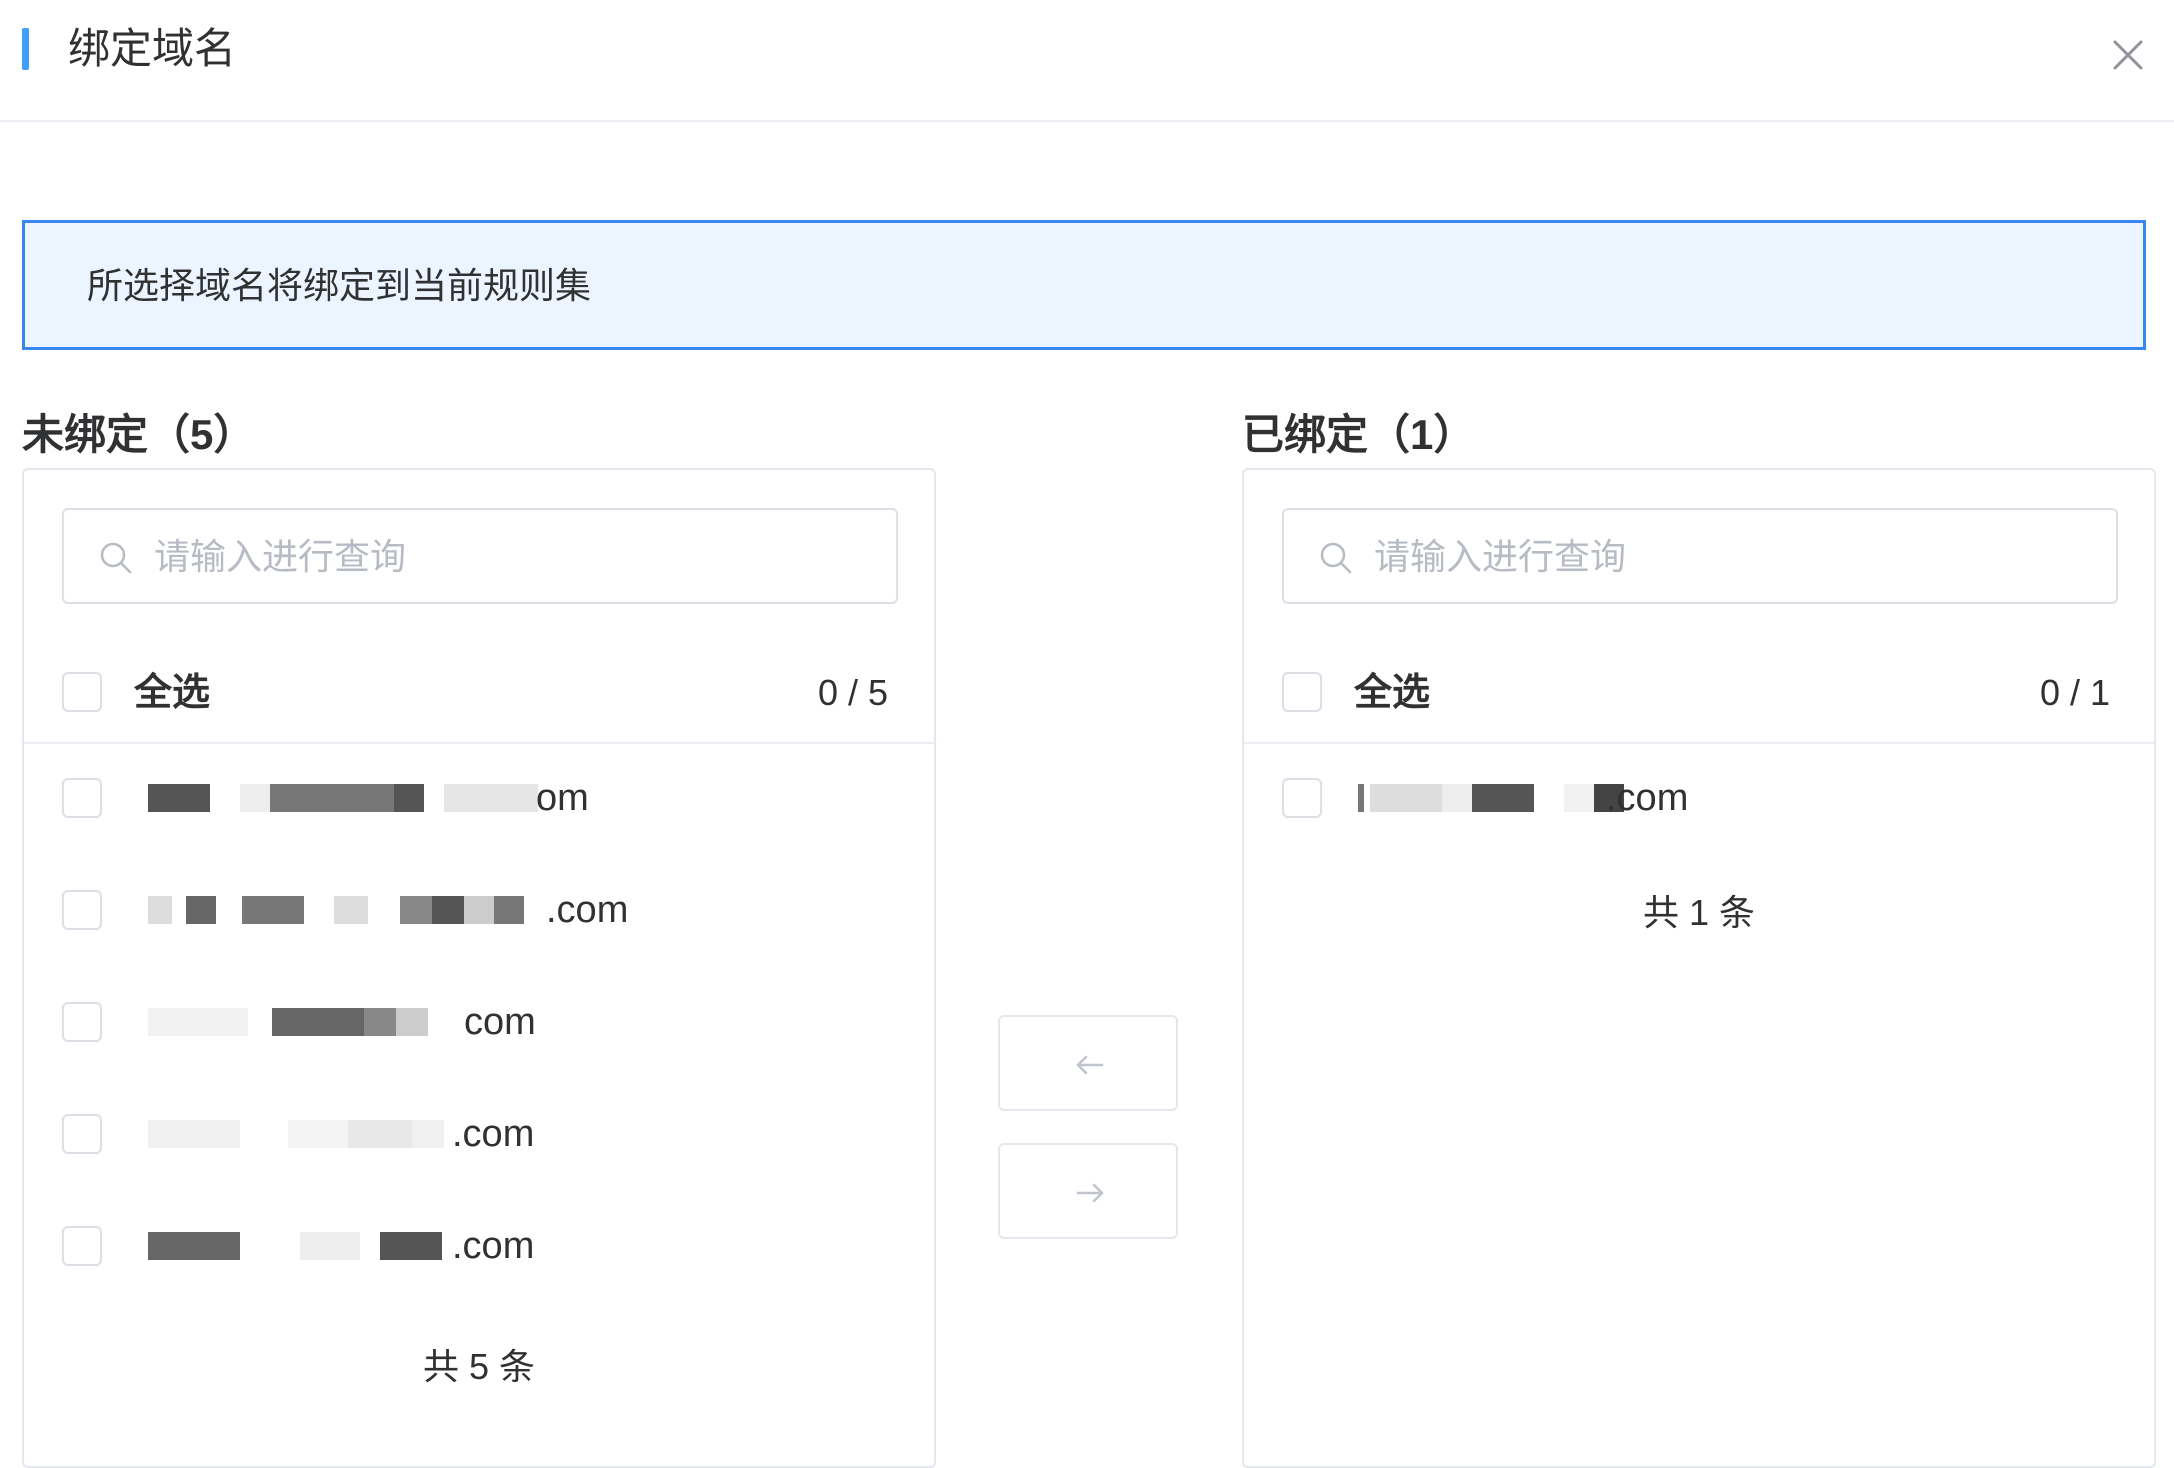 This screenshot has height=1468, width=2174. Describe the element at coordinates (152, 48) in the screenshot. I see `dialog-title: 绑定域名` at that location.